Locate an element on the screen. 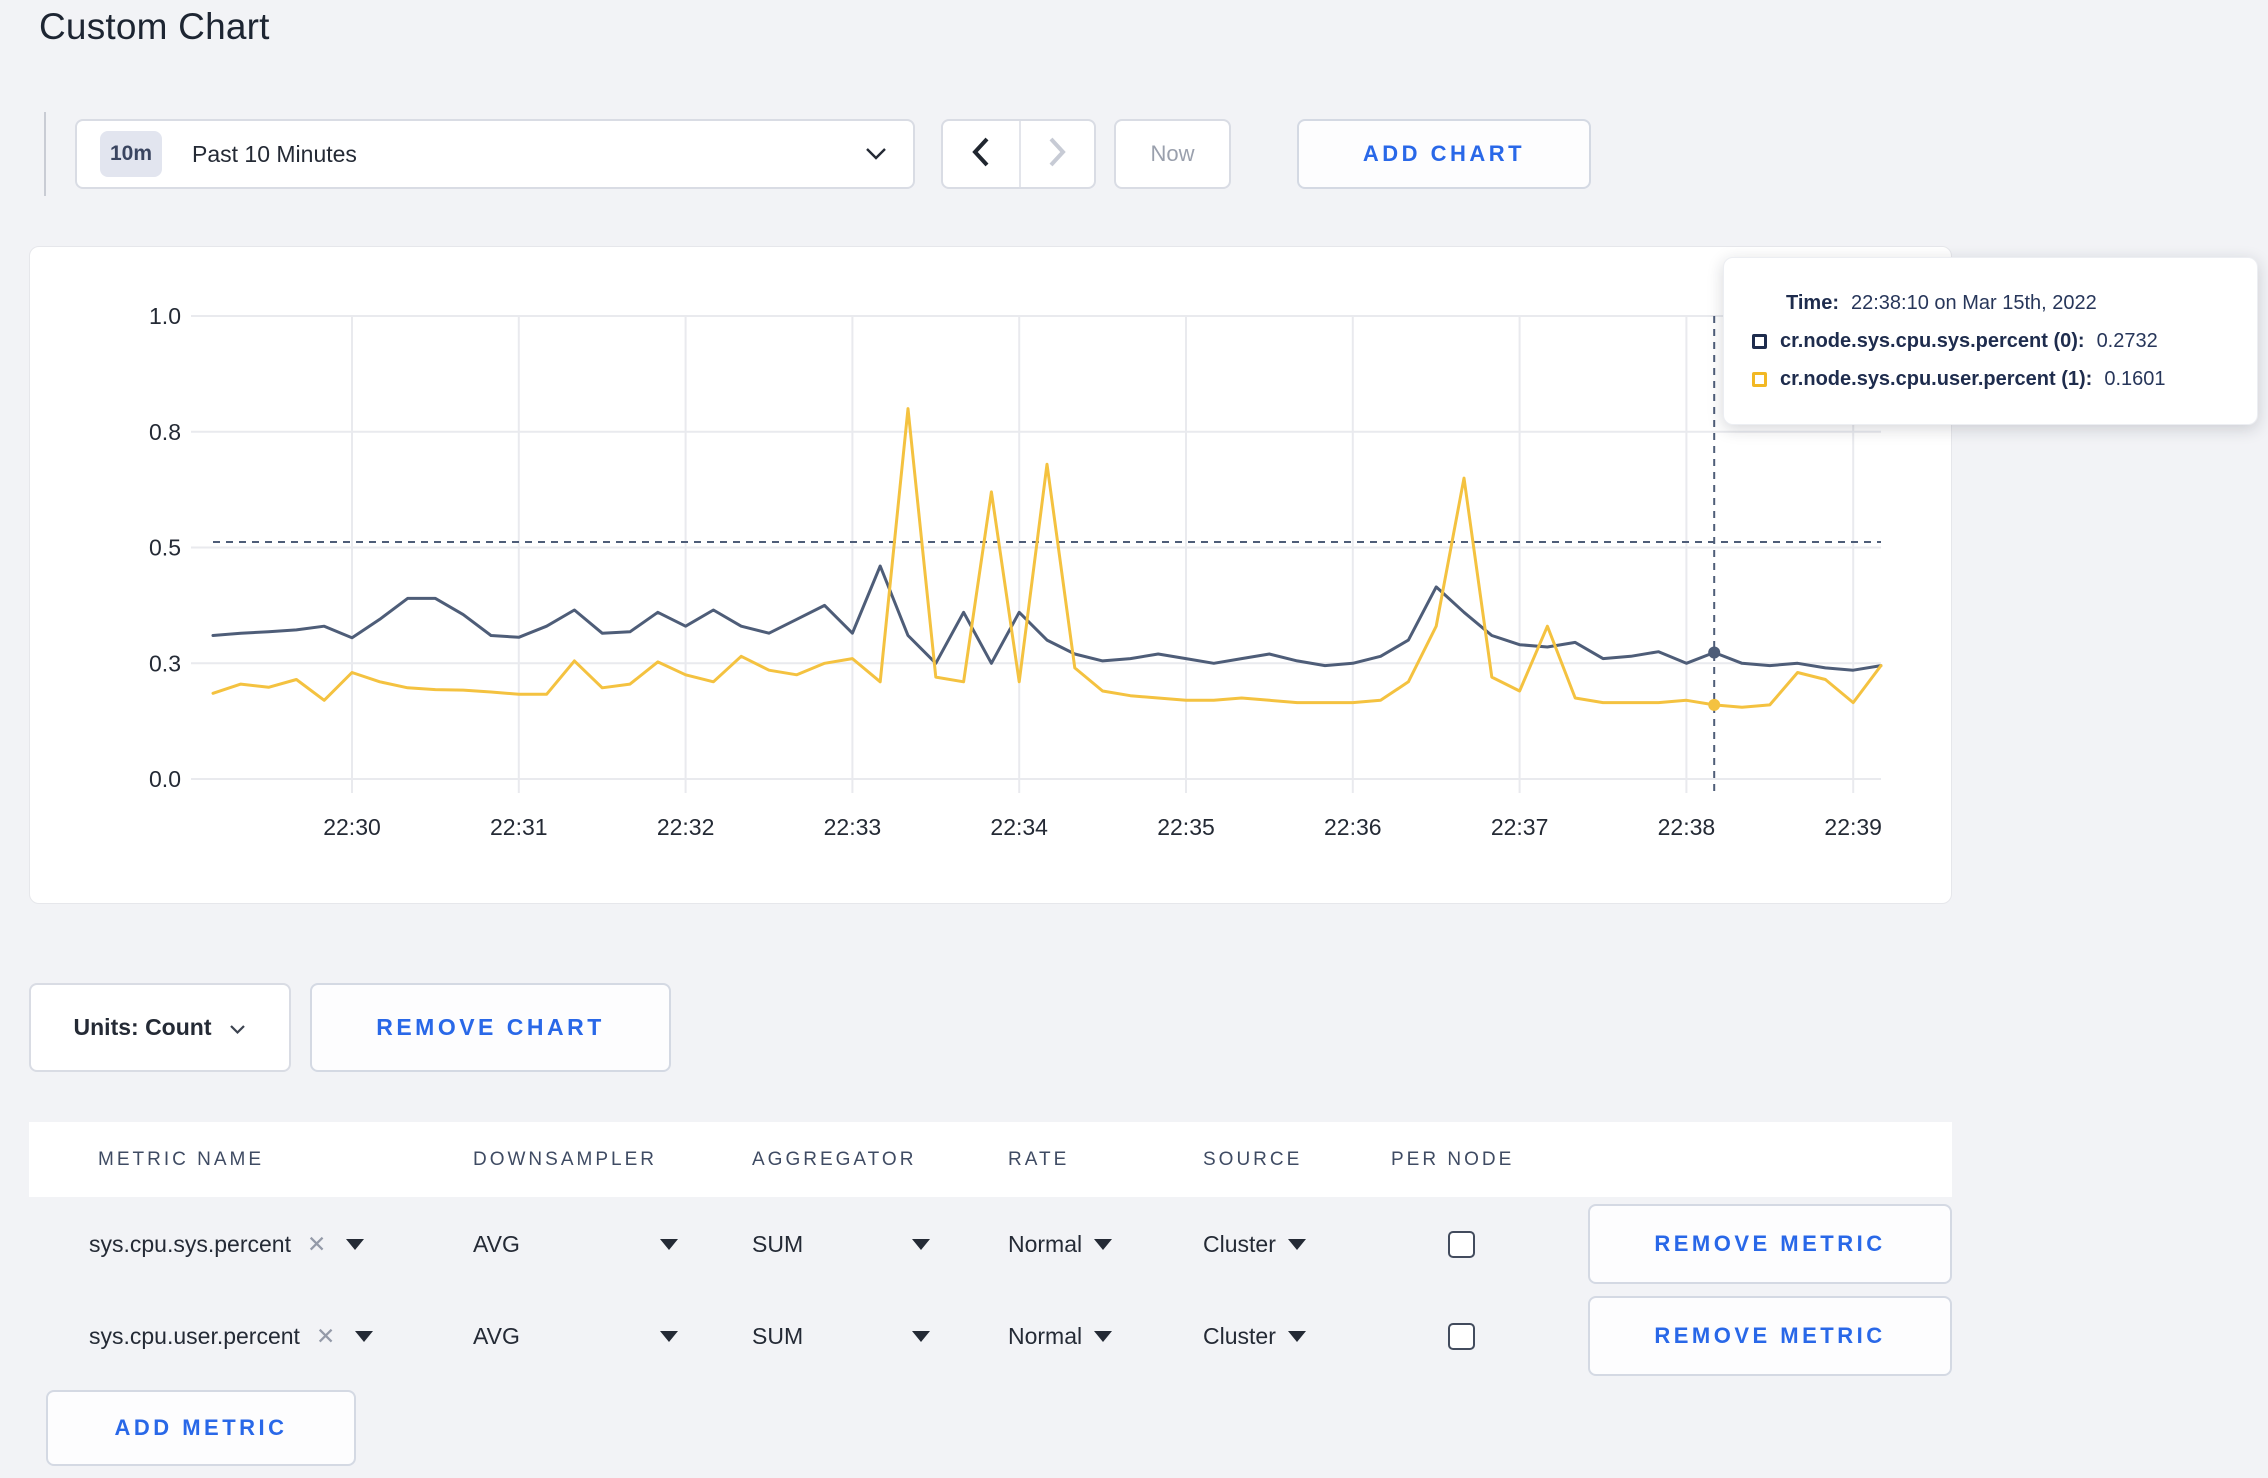  header-rate: RATE is located at coordinates (1039, 1159).